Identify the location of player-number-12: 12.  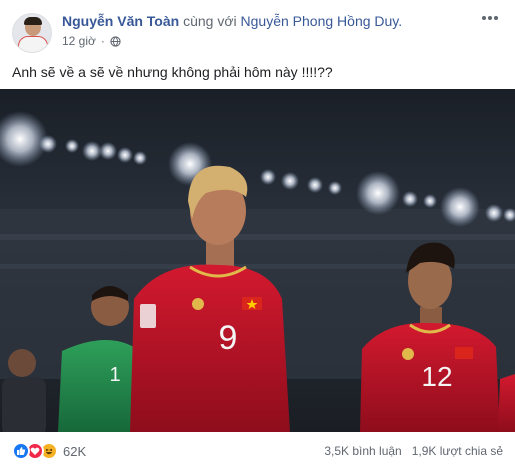
(436, 376).